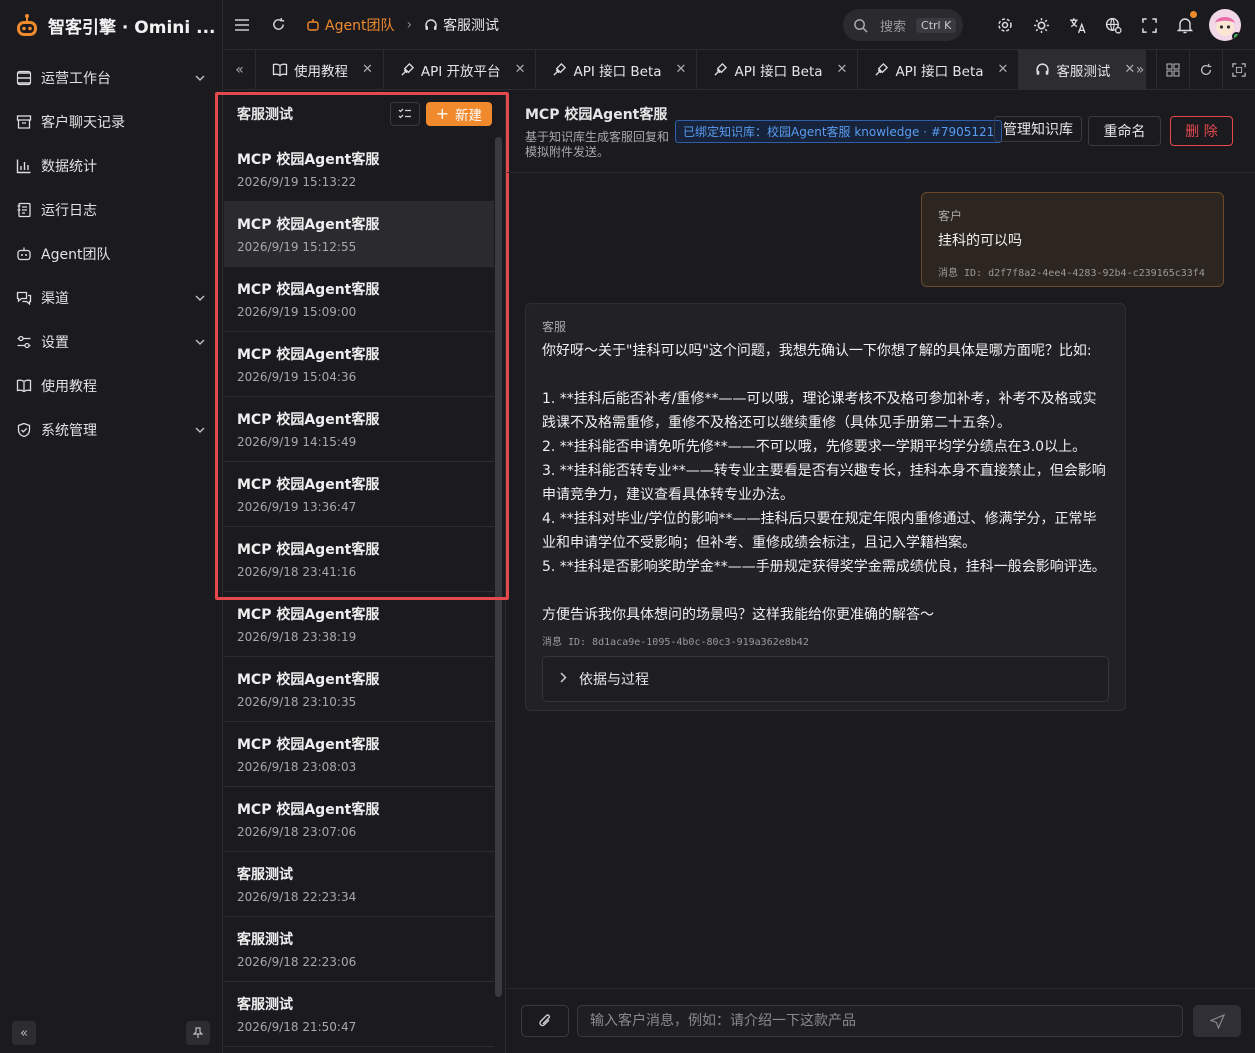  I want to click on list-item-time: 2026/9/19 15:04:36, so click(297, 377).